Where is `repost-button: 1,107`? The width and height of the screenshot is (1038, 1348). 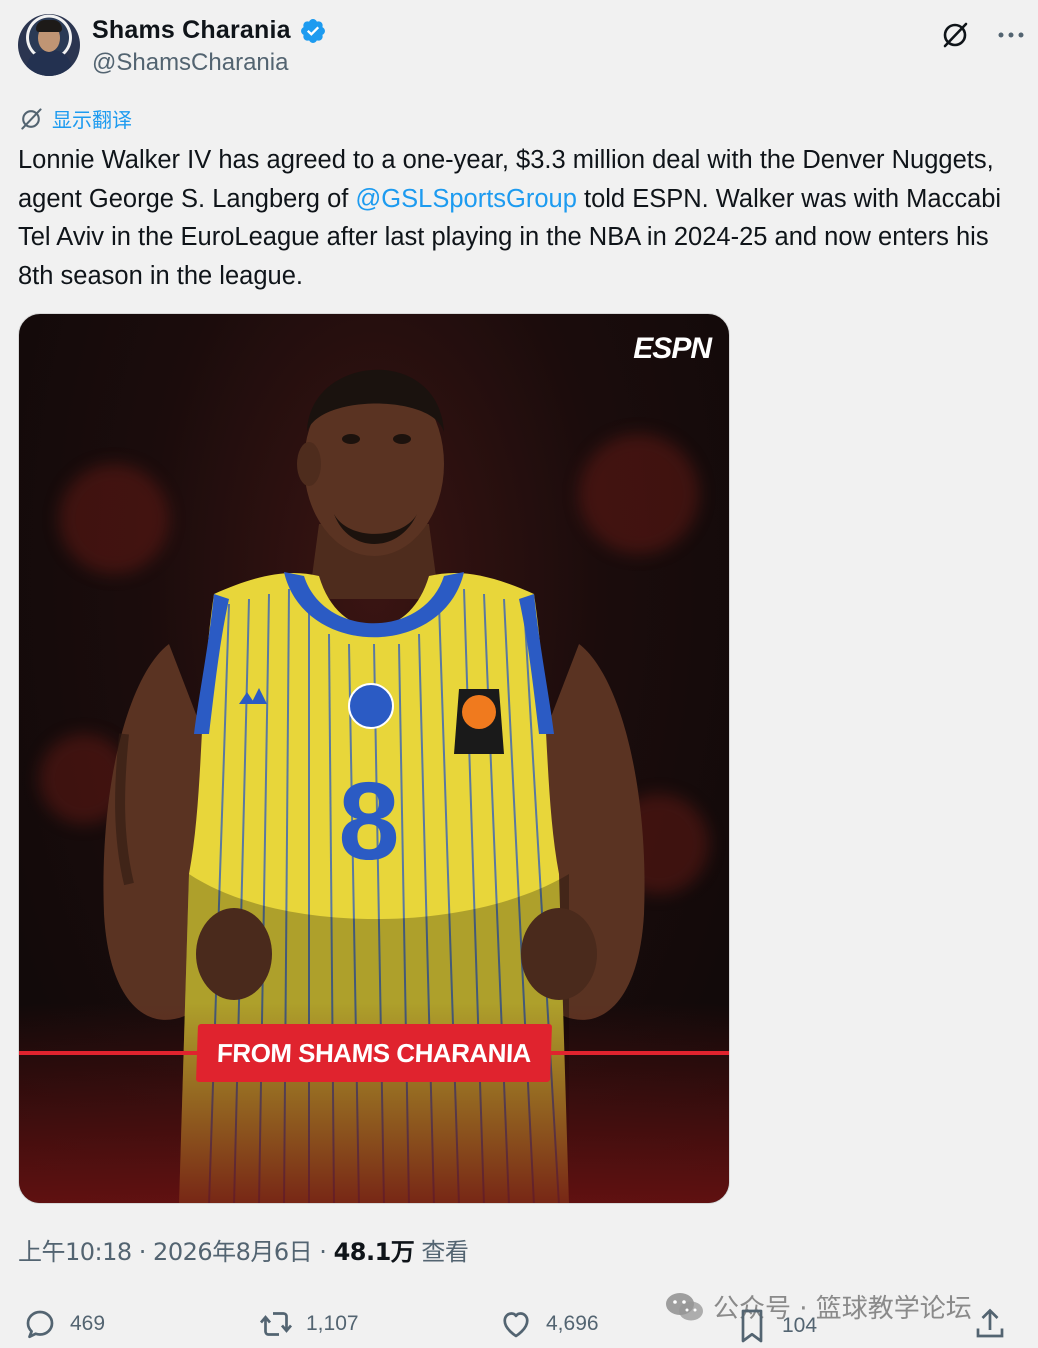 repost-button: 1,107 is located at coordinates (308, 1324).